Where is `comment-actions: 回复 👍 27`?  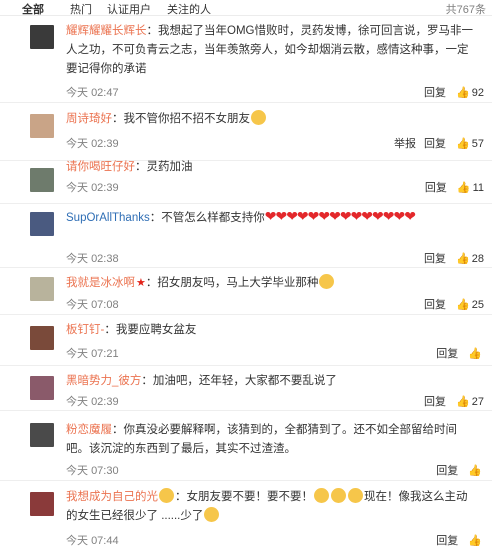
comment-actions: 回复 👍 27 is located at coordinates (454, 401).